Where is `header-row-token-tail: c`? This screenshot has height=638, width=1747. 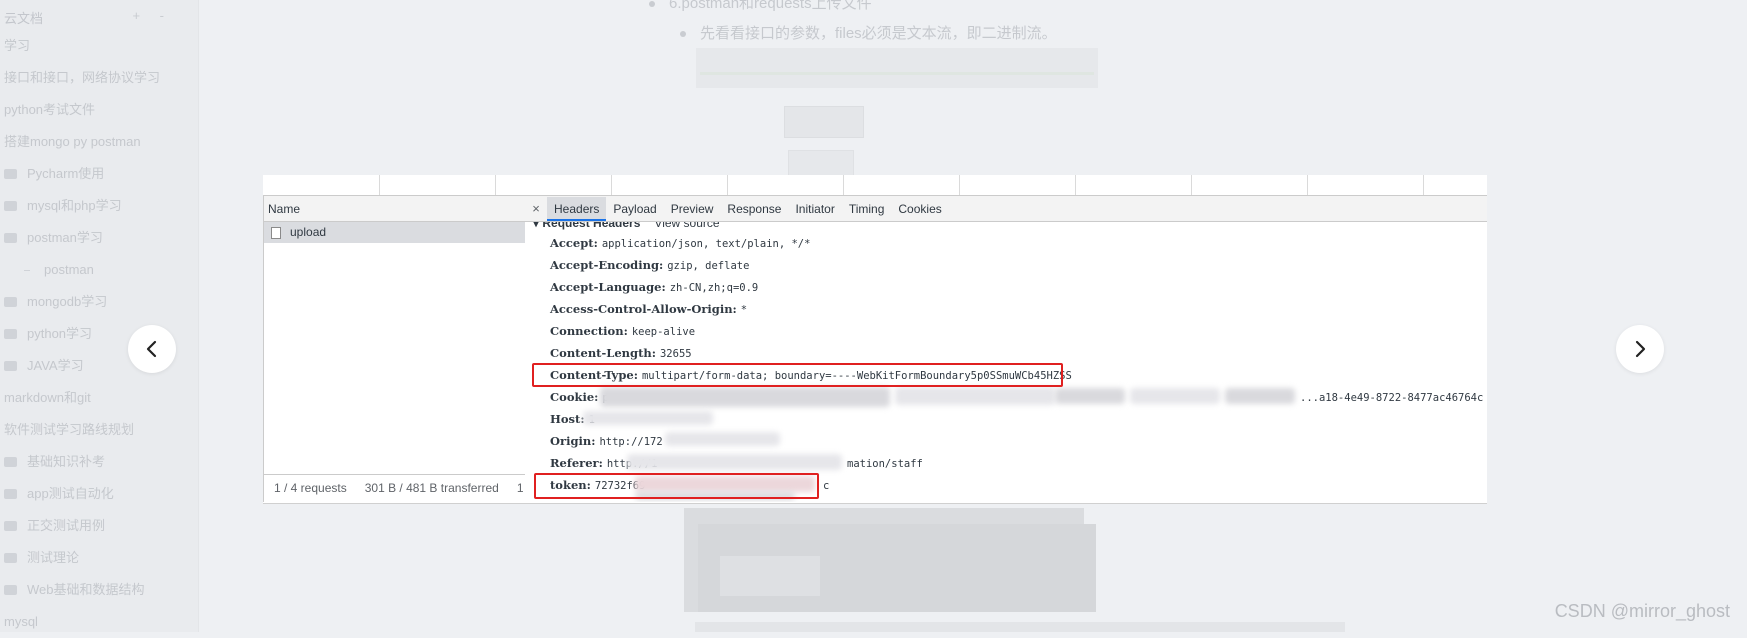 header-row-token-tail: c is located at coordinates (824, 485).